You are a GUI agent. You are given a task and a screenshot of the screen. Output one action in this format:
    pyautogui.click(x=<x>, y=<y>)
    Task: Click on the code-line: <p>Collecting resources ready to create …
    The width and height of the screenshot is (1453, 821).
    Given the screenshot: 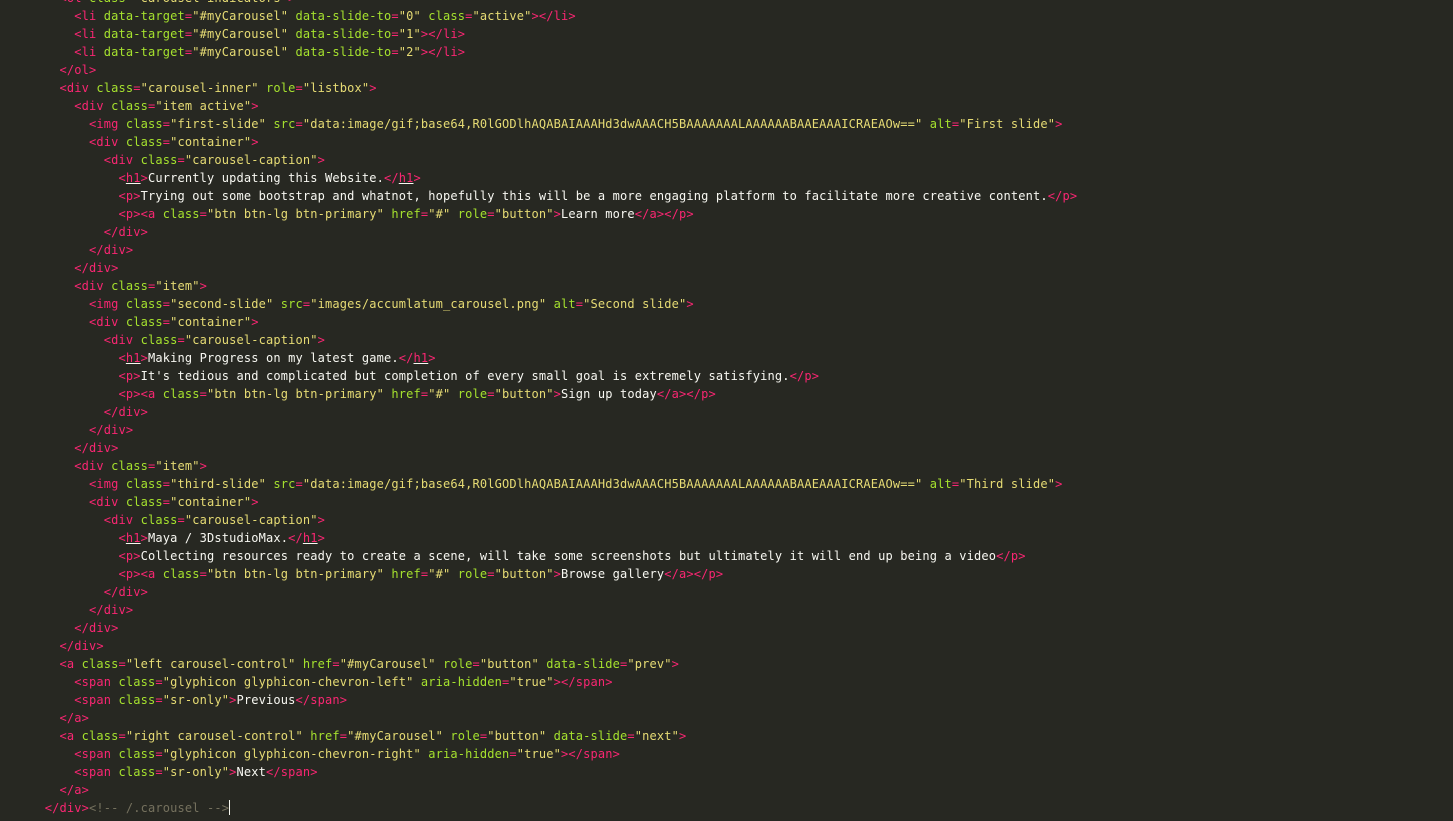 What is the action you would take?
    pyautogui.click(x=553, y=556)
    